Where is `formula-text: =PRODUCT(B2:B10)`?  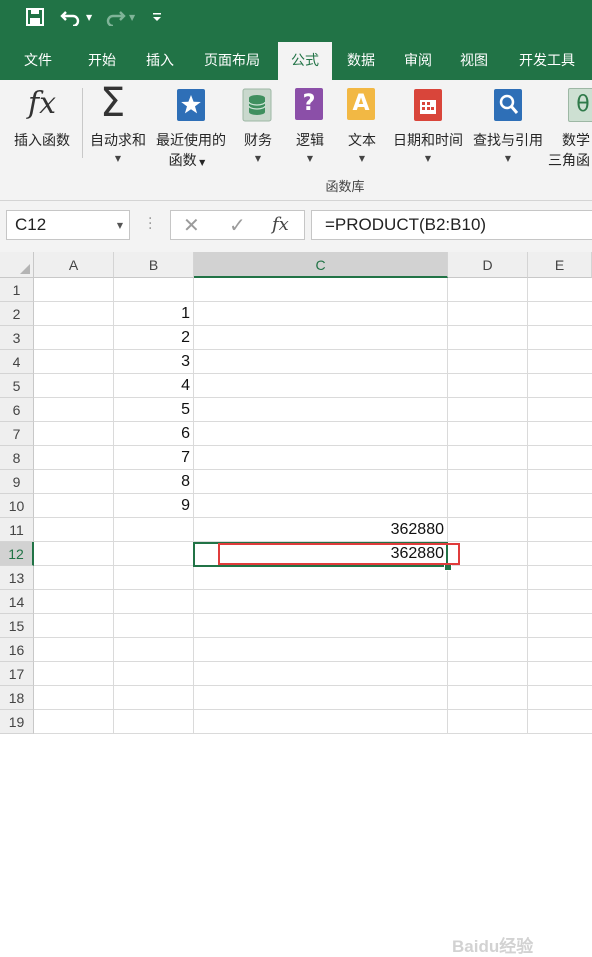 formula-text: =PRODUCT(B2:B10) is located at coordinates (406, 224).